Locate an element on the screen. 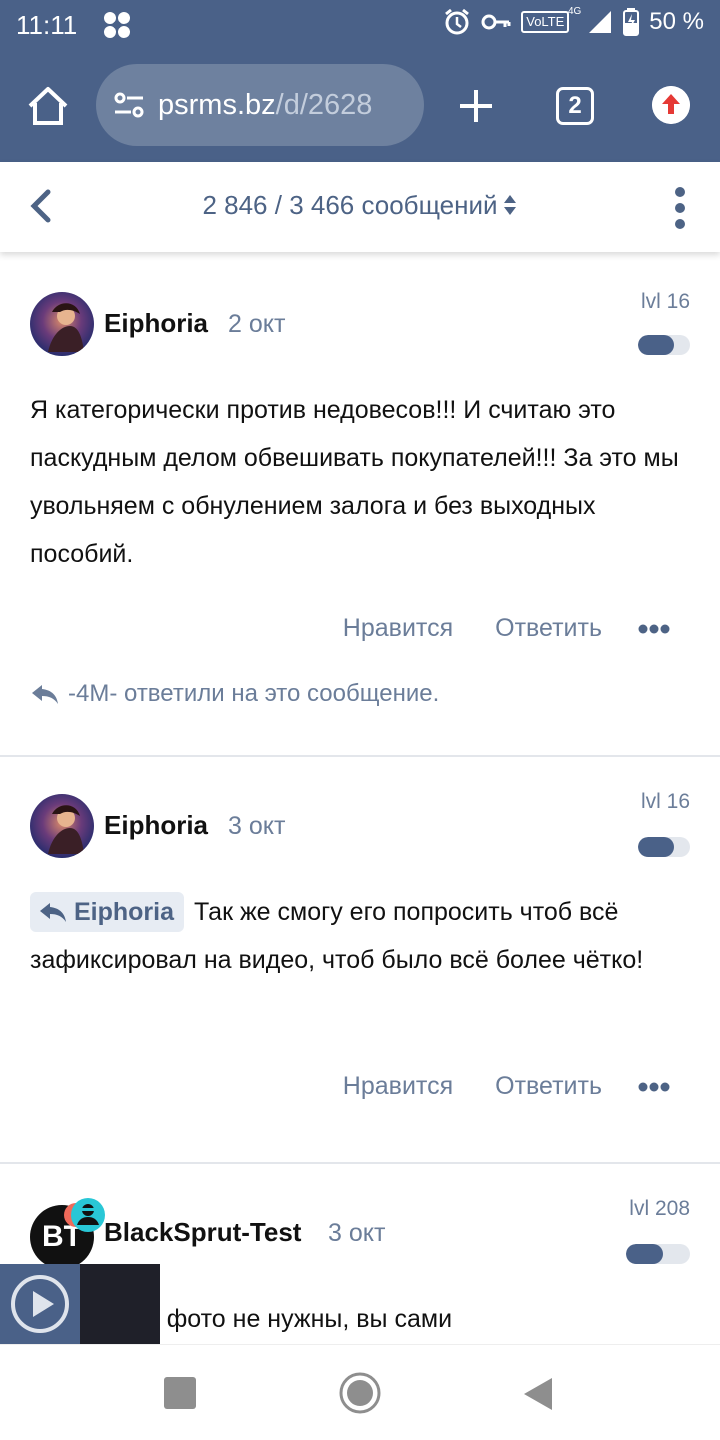 This screenshot has height=1440, width=720. media-player is located at coordinates (80, 1304).